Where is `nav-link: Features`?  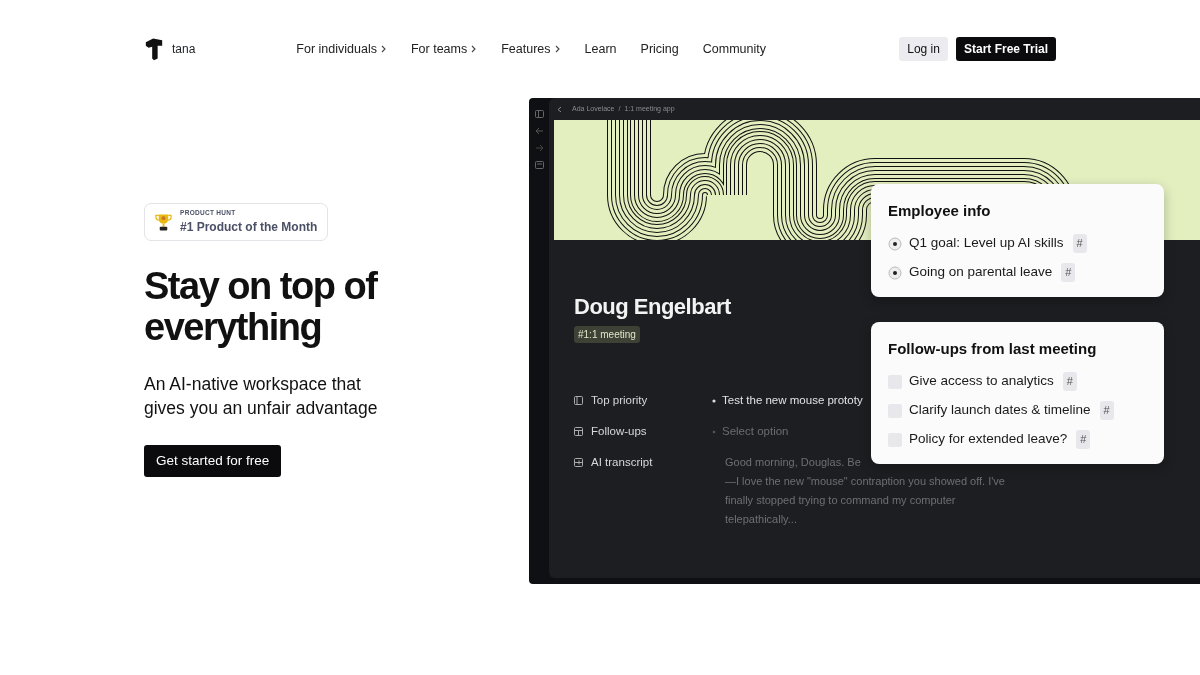 nav-link: Features is located at coordinates (531, 49).